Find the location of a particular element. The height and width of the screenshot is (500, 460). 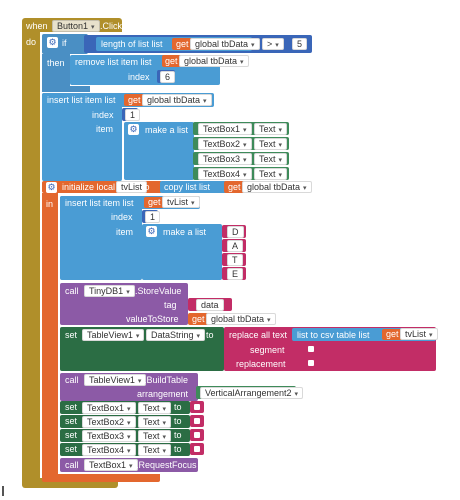

if-label: if is located at coordinates (64, 43).